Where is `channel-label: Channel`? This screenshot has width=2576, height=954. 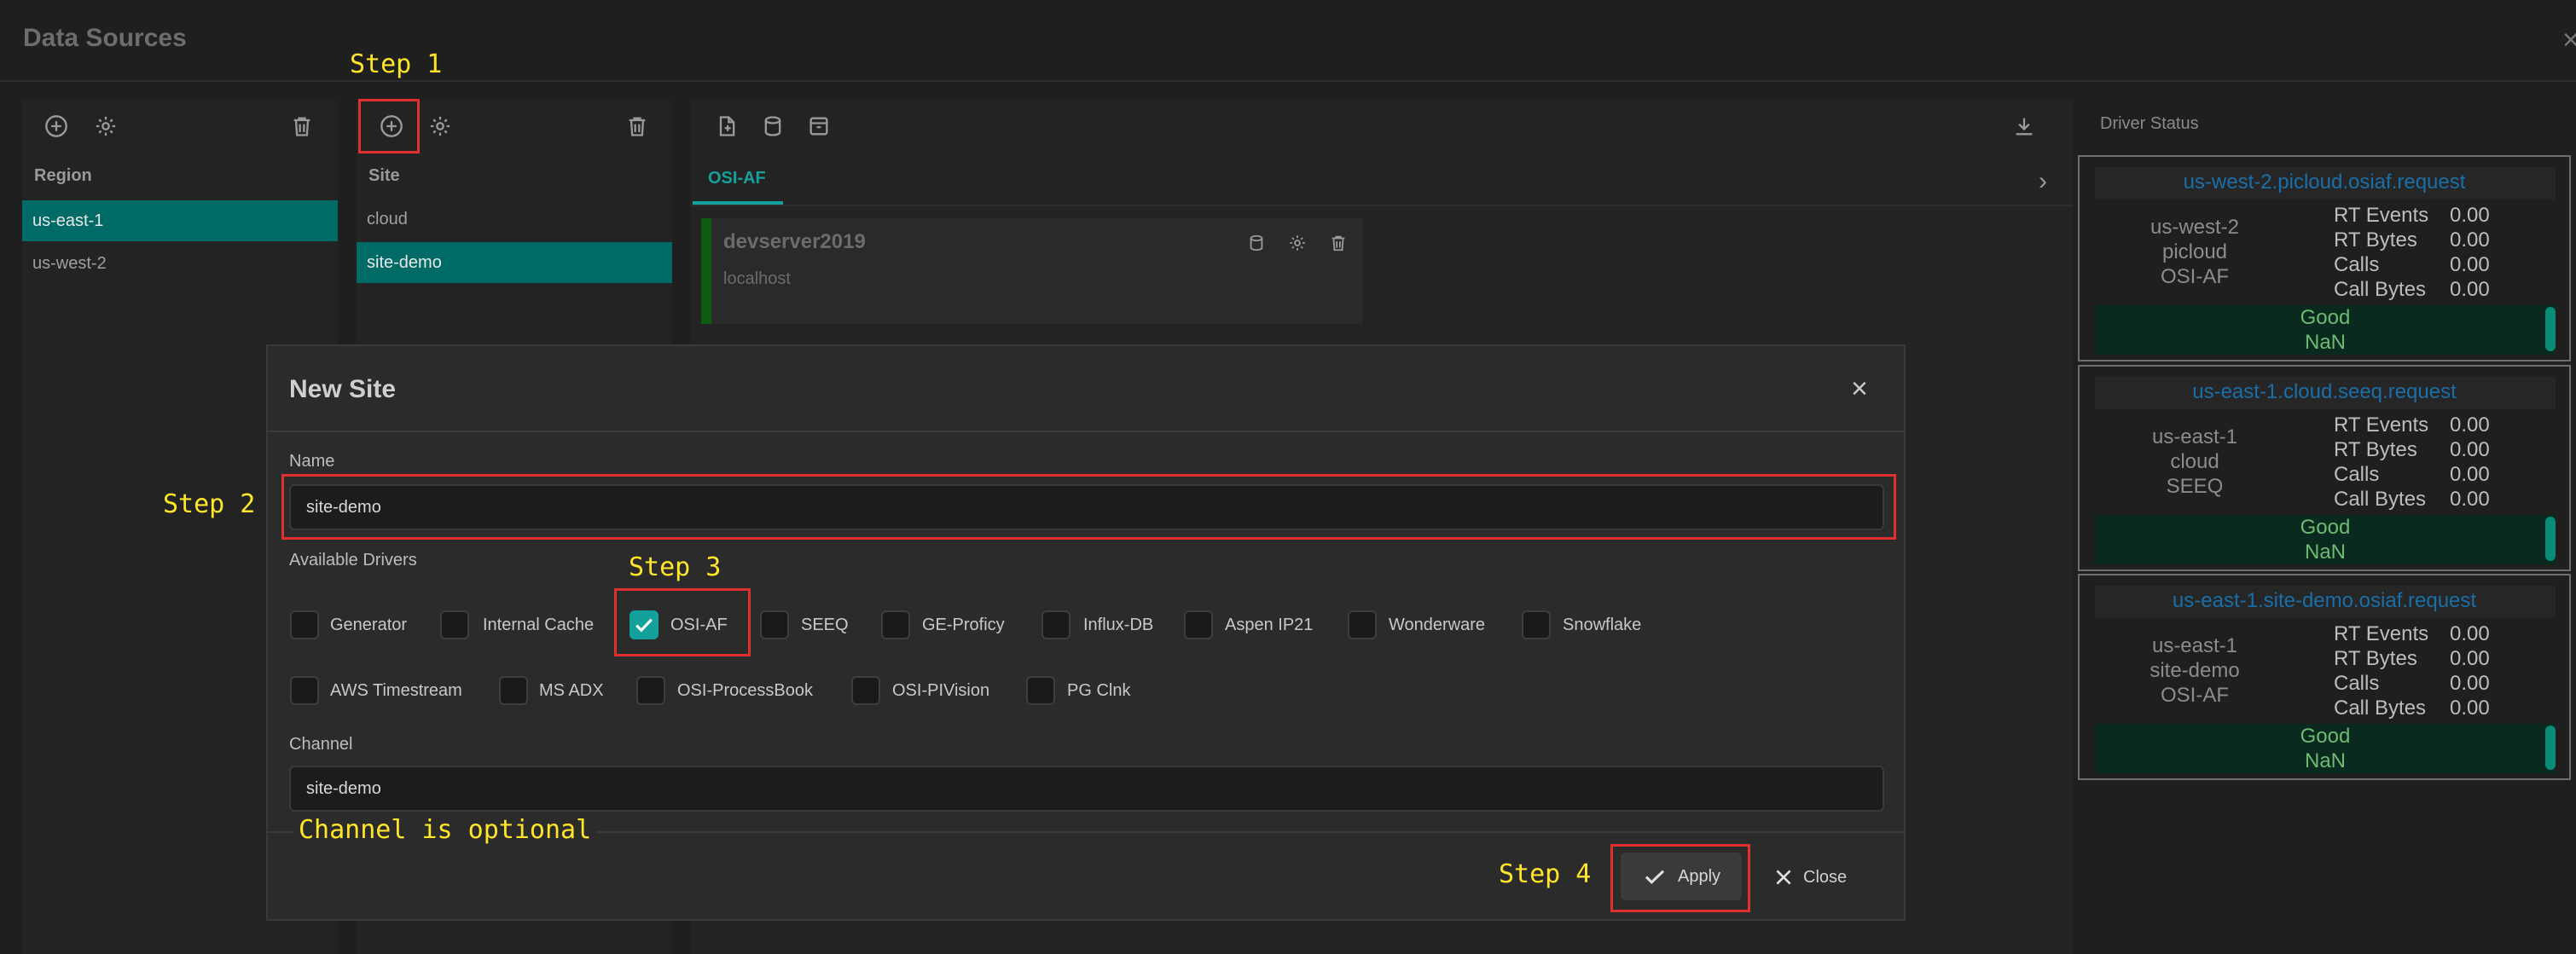 channel-label: Channel is located at coordinates (321, 744).